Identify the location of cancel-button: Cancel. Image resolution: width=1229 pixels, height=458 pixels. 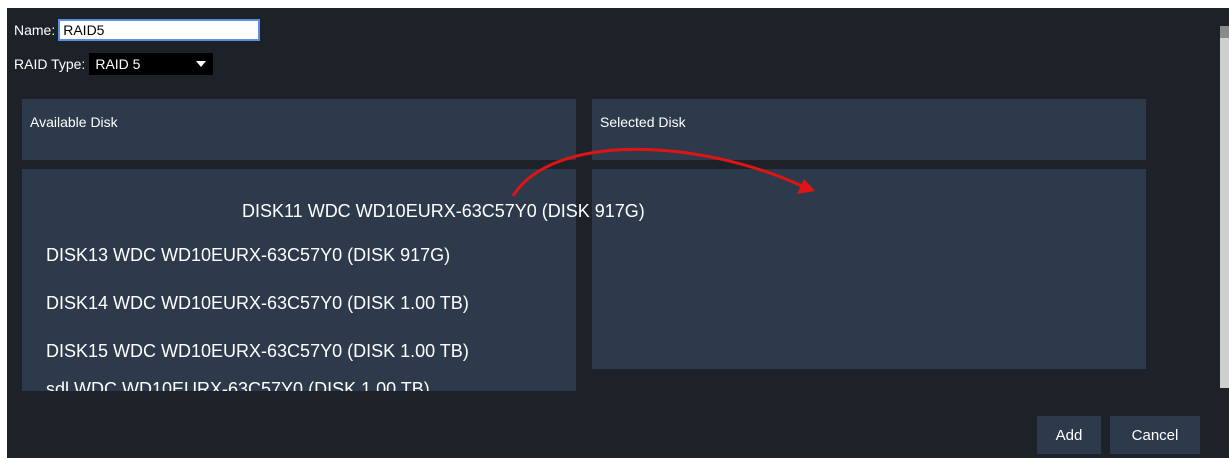
(1155, 435).